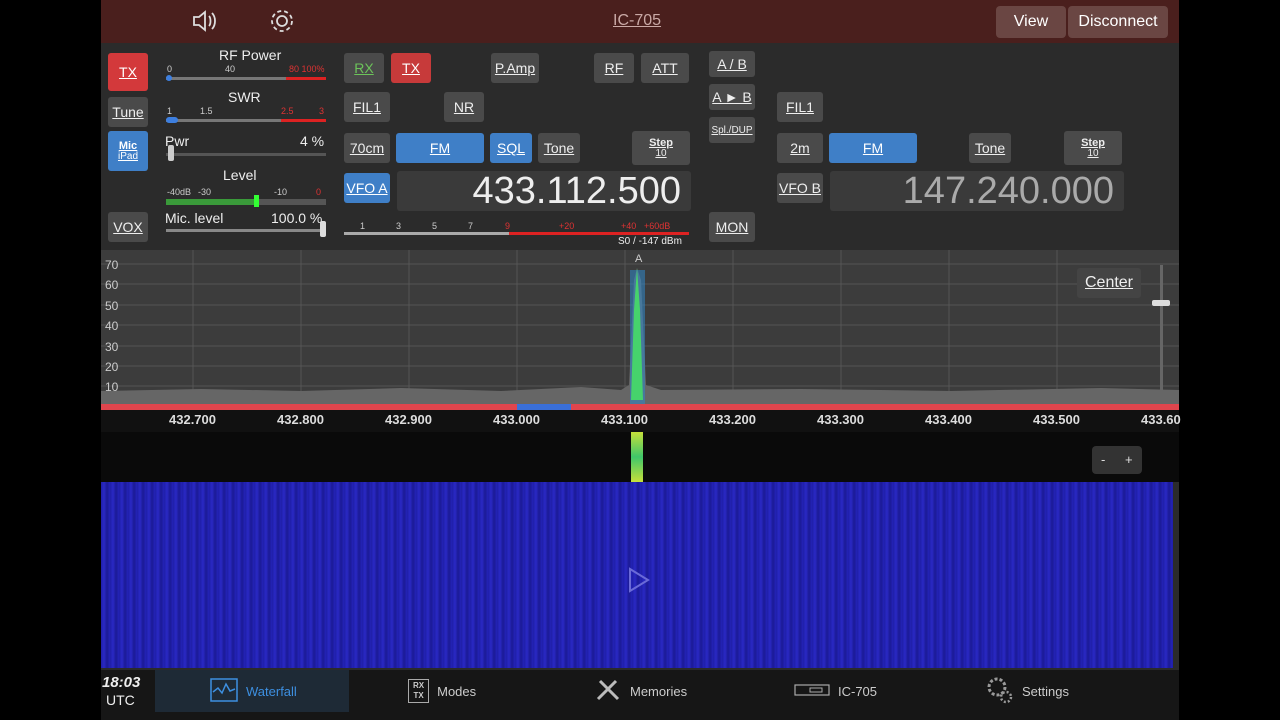  What do you see at coordinates (1103, 459) in the screenshot?
I see `zoom-out-button: -` at bounding box center [1103, 459].